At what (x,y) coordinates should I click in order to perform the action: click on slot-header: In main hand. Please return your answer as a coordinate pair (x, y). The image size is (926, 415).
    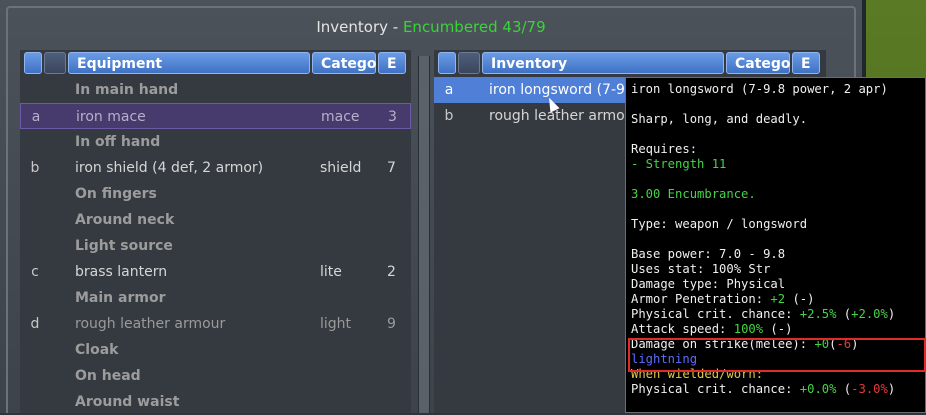
    Looking at the image, I should click on (215, 90).